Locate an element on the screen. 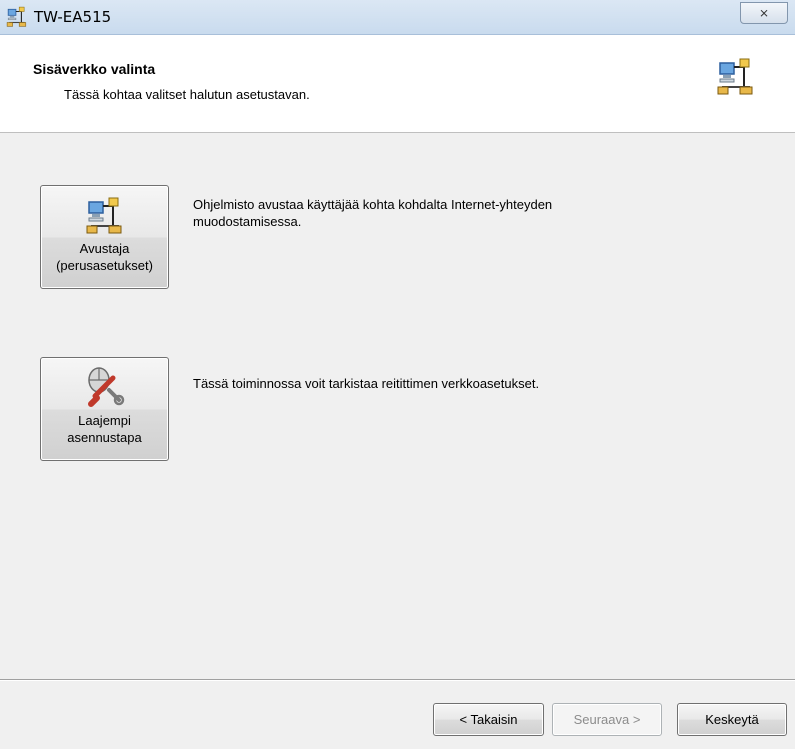  footer-divider is located at coordinates (397, 680).